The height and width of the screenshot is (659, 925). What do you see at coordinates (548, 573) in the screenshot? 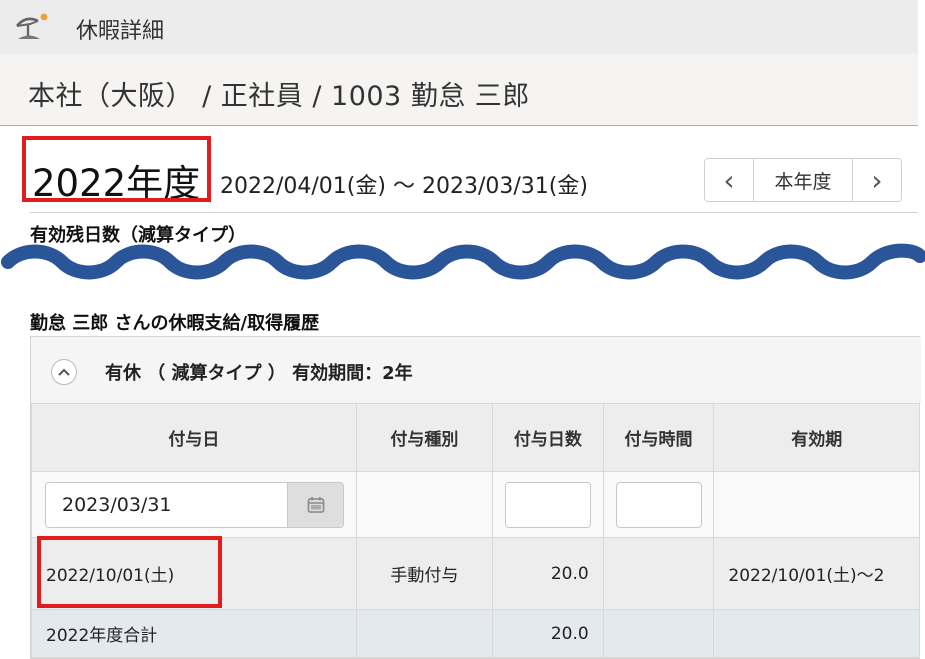
I see `cell-grant-days: 20.0` at bounding box center [548, 573].